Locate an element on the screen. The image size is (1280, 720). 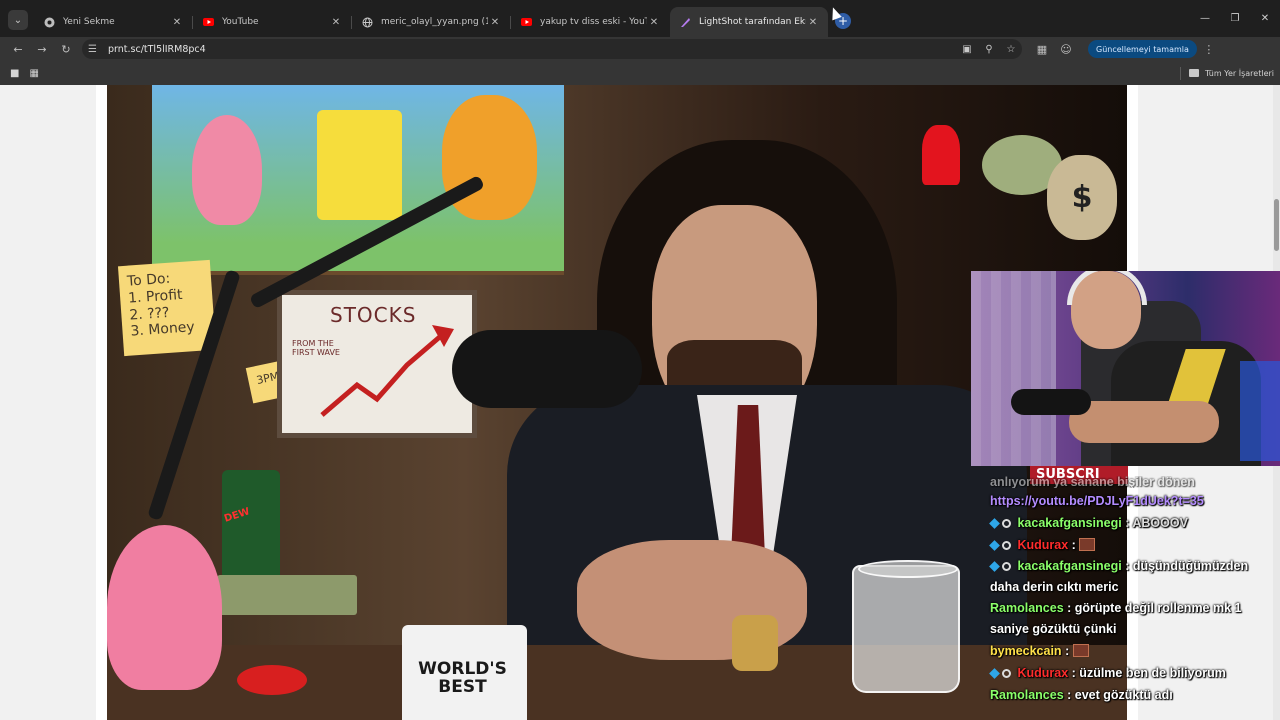
chat-text: : üzülme ben de biliyorum is located at coordinates (1148, 673).